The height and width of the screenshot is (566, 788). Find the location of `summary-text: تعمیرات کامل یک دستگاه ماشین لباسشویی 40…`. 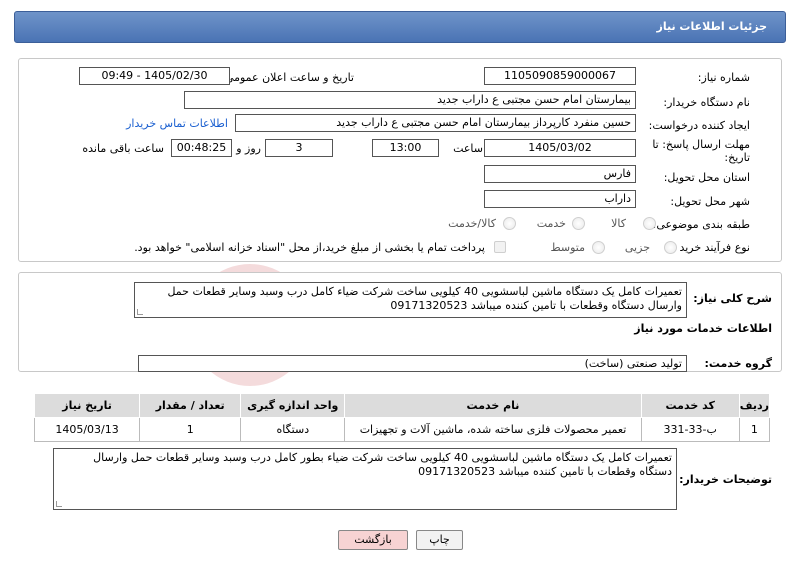

summary-text: تعمیرات کامل یک دستگاه ماشین لباسشویی 40… is located at coordinates (424, 298).